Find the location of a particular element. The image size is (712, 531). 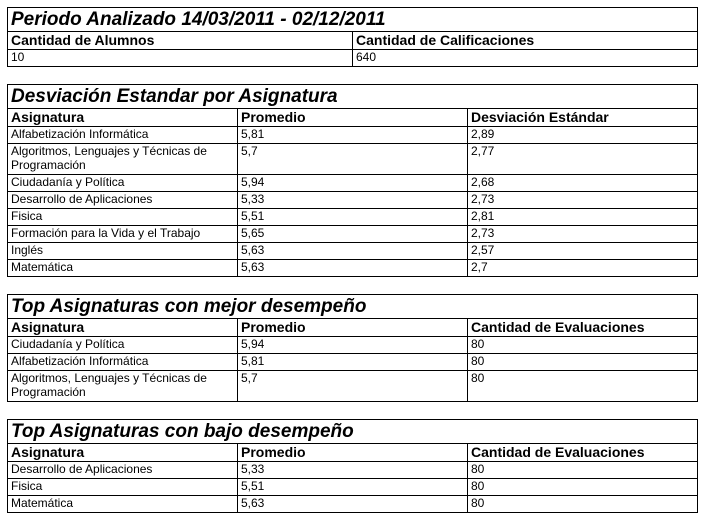

std-dev-cell: 2,81 is located at coordinates (582, 217).